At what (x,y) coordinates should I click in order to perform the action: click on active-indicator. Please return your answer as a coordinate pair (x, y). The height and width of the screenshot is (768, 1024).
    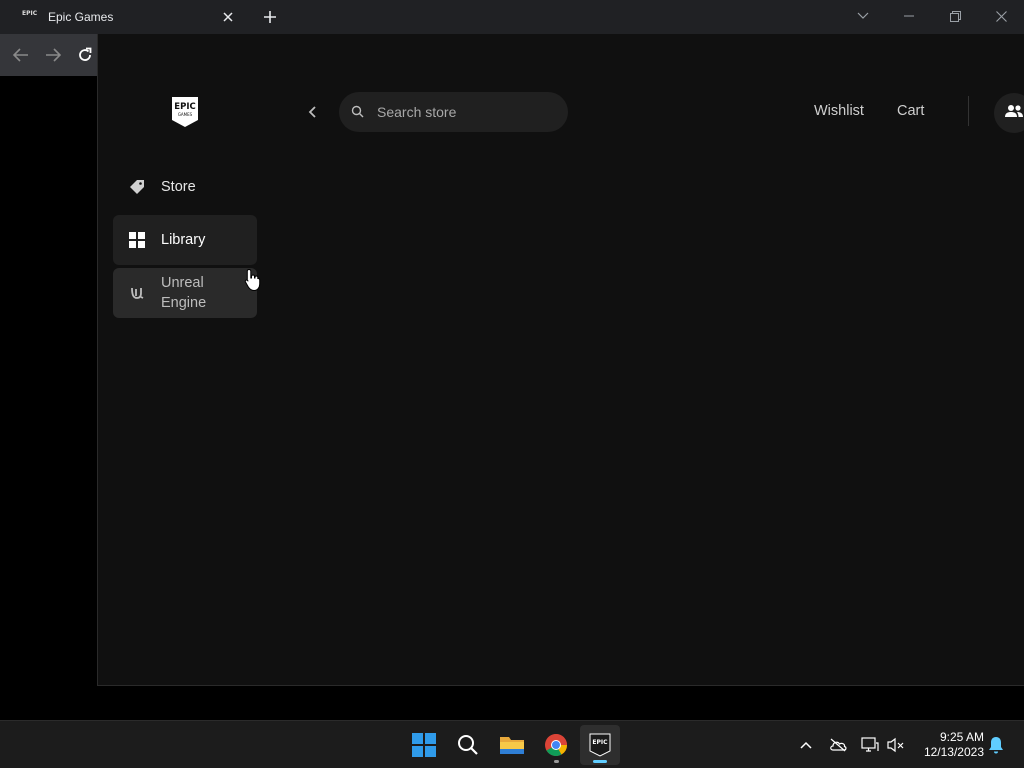
    Looking at the image, I should click on (600, 761).